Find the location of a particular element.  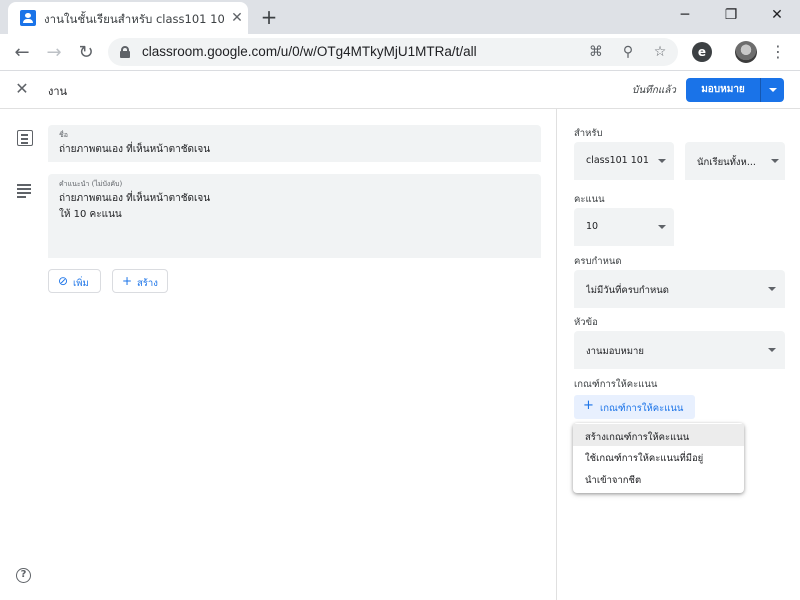

menu-item-reuse-rubric: ใช้เกณฑ์การให้คะแนนที่มีอยู่ is located at coordinates (658, 456).